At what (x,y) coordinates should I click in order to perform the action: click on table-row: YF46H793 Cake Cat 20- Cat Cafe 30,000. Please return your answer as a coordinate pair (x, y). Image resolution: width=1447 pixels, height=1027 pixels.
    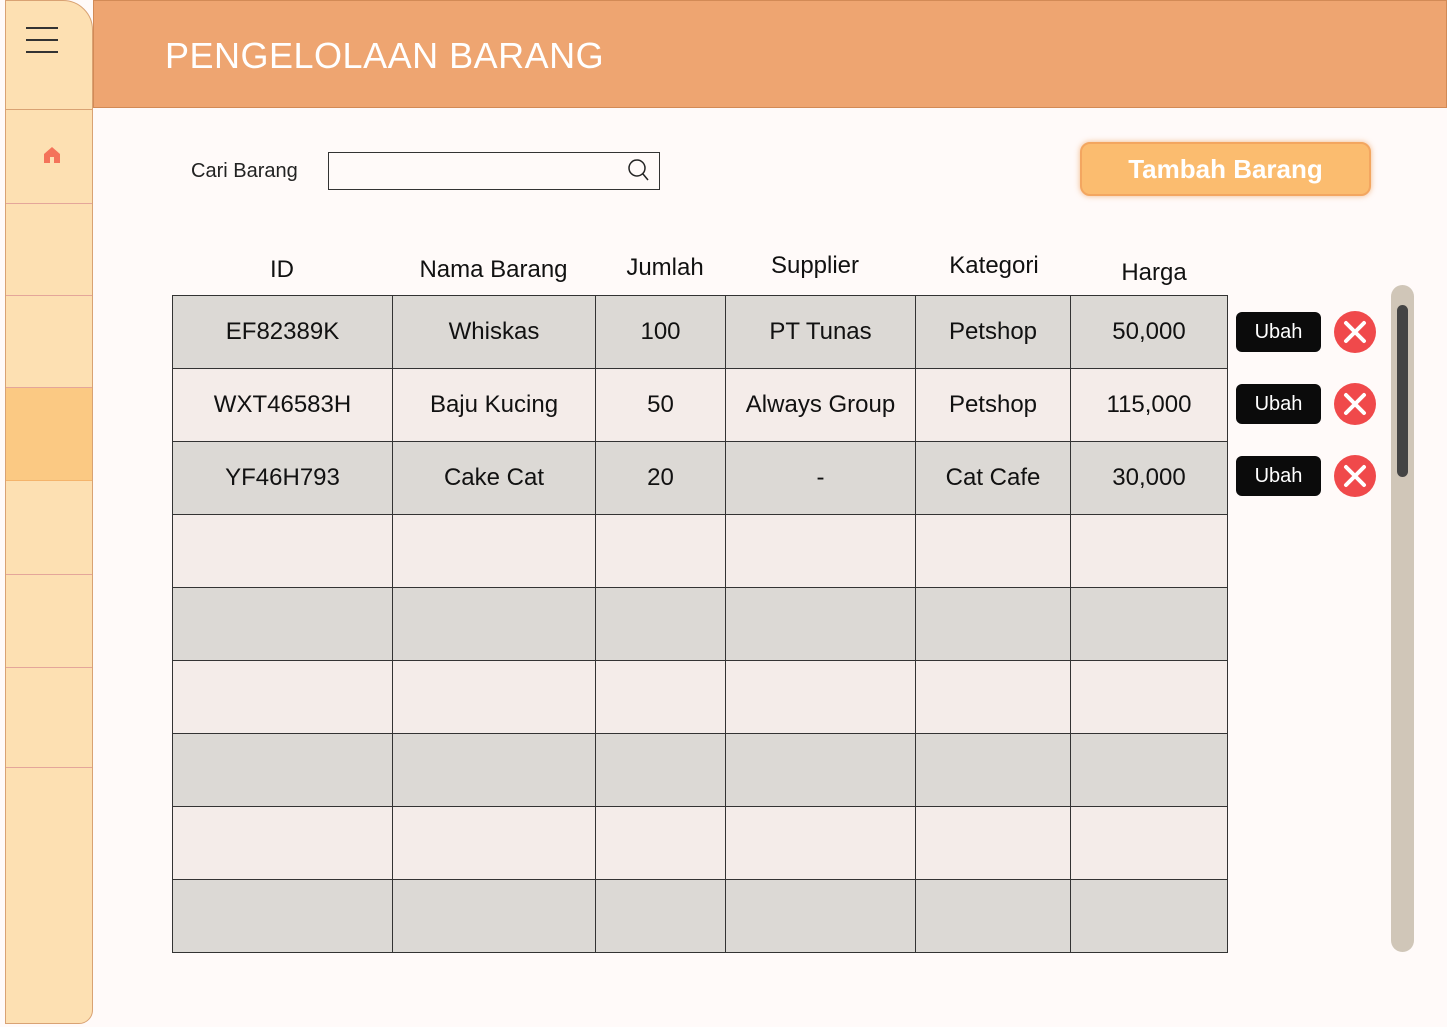
    Looking at the image, I should click on (700, 478).